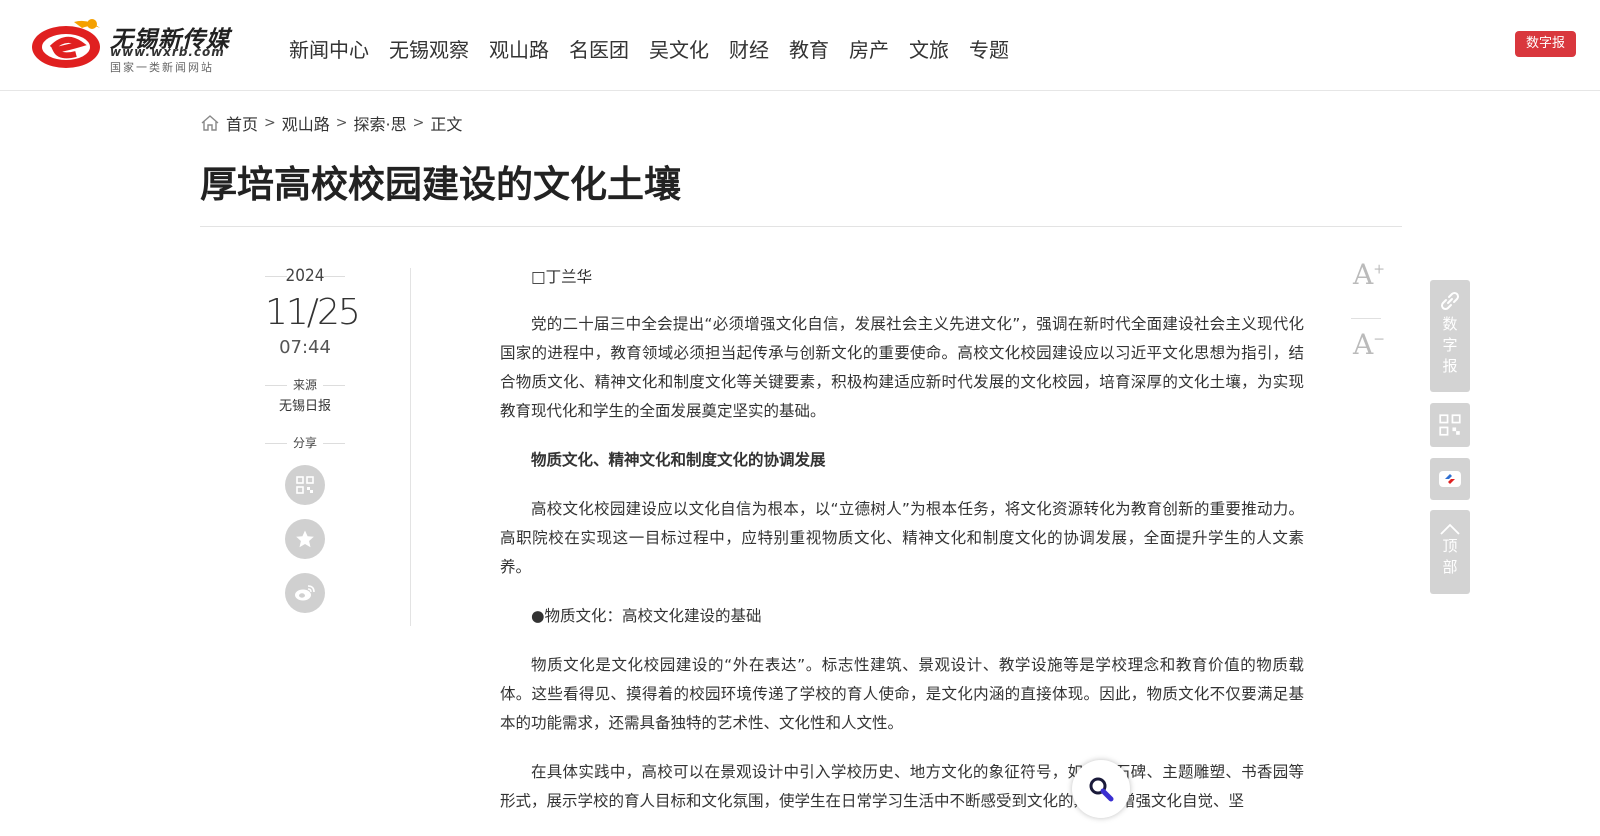 This screenshot has height=836, width=1600. I want to click on source-label: 来源, so click(305, 384).